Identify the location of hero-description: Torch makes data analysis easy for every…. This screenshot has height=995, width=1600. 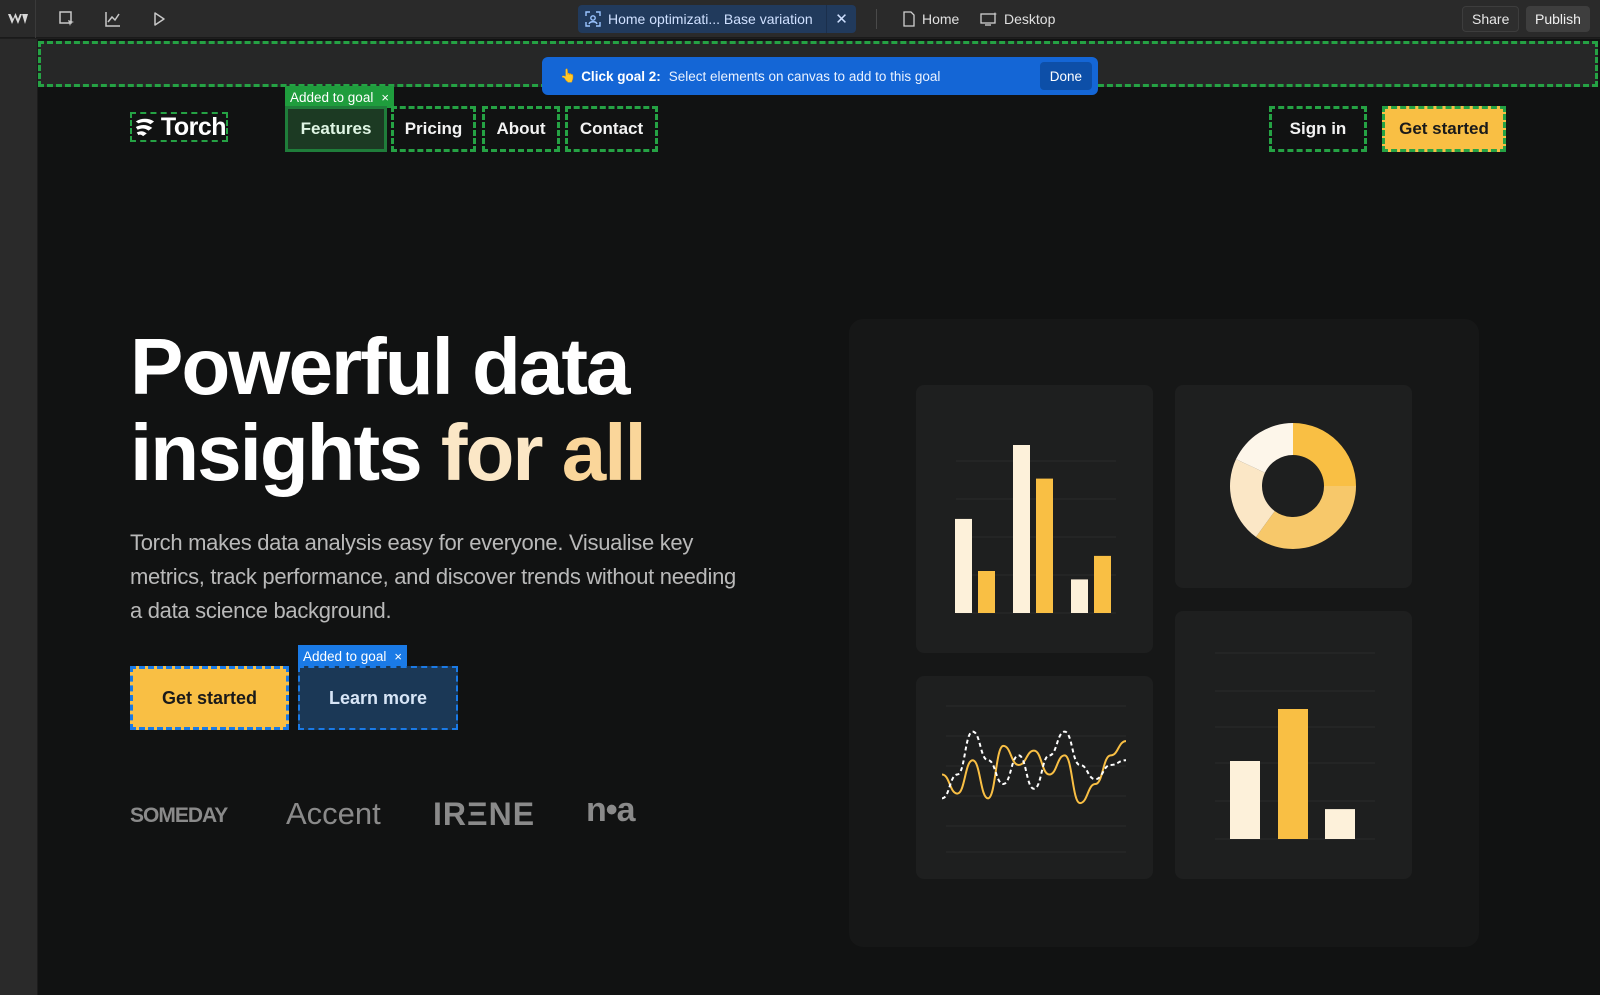
(433, 576).